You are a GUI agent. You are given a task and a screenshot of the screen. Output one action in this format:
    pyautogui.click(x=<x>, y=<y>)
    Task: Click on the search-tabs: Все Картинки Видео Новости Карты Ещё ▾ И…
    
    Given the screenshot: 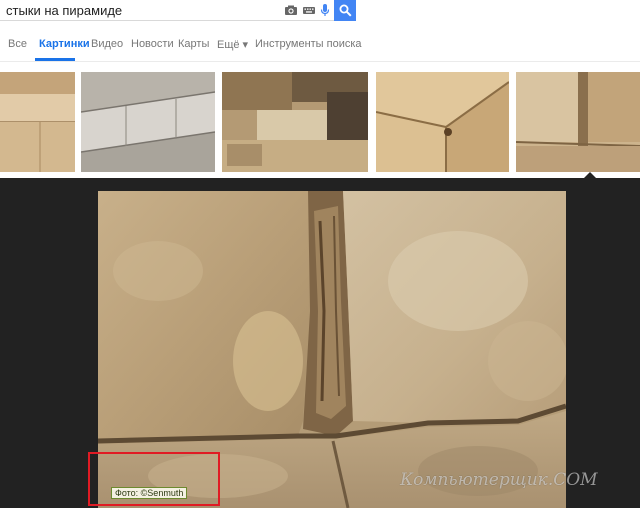 What is the action you would take?
    pyautogui.click(x=320, y=41)
    